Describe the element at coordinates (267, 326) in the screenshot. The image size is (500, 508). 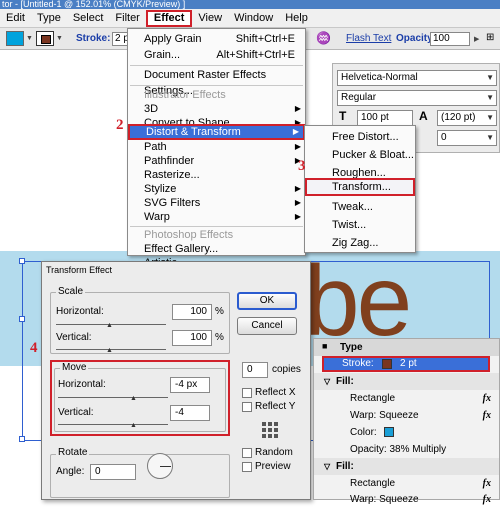
I see `cancel-button: Cancel` at that location.